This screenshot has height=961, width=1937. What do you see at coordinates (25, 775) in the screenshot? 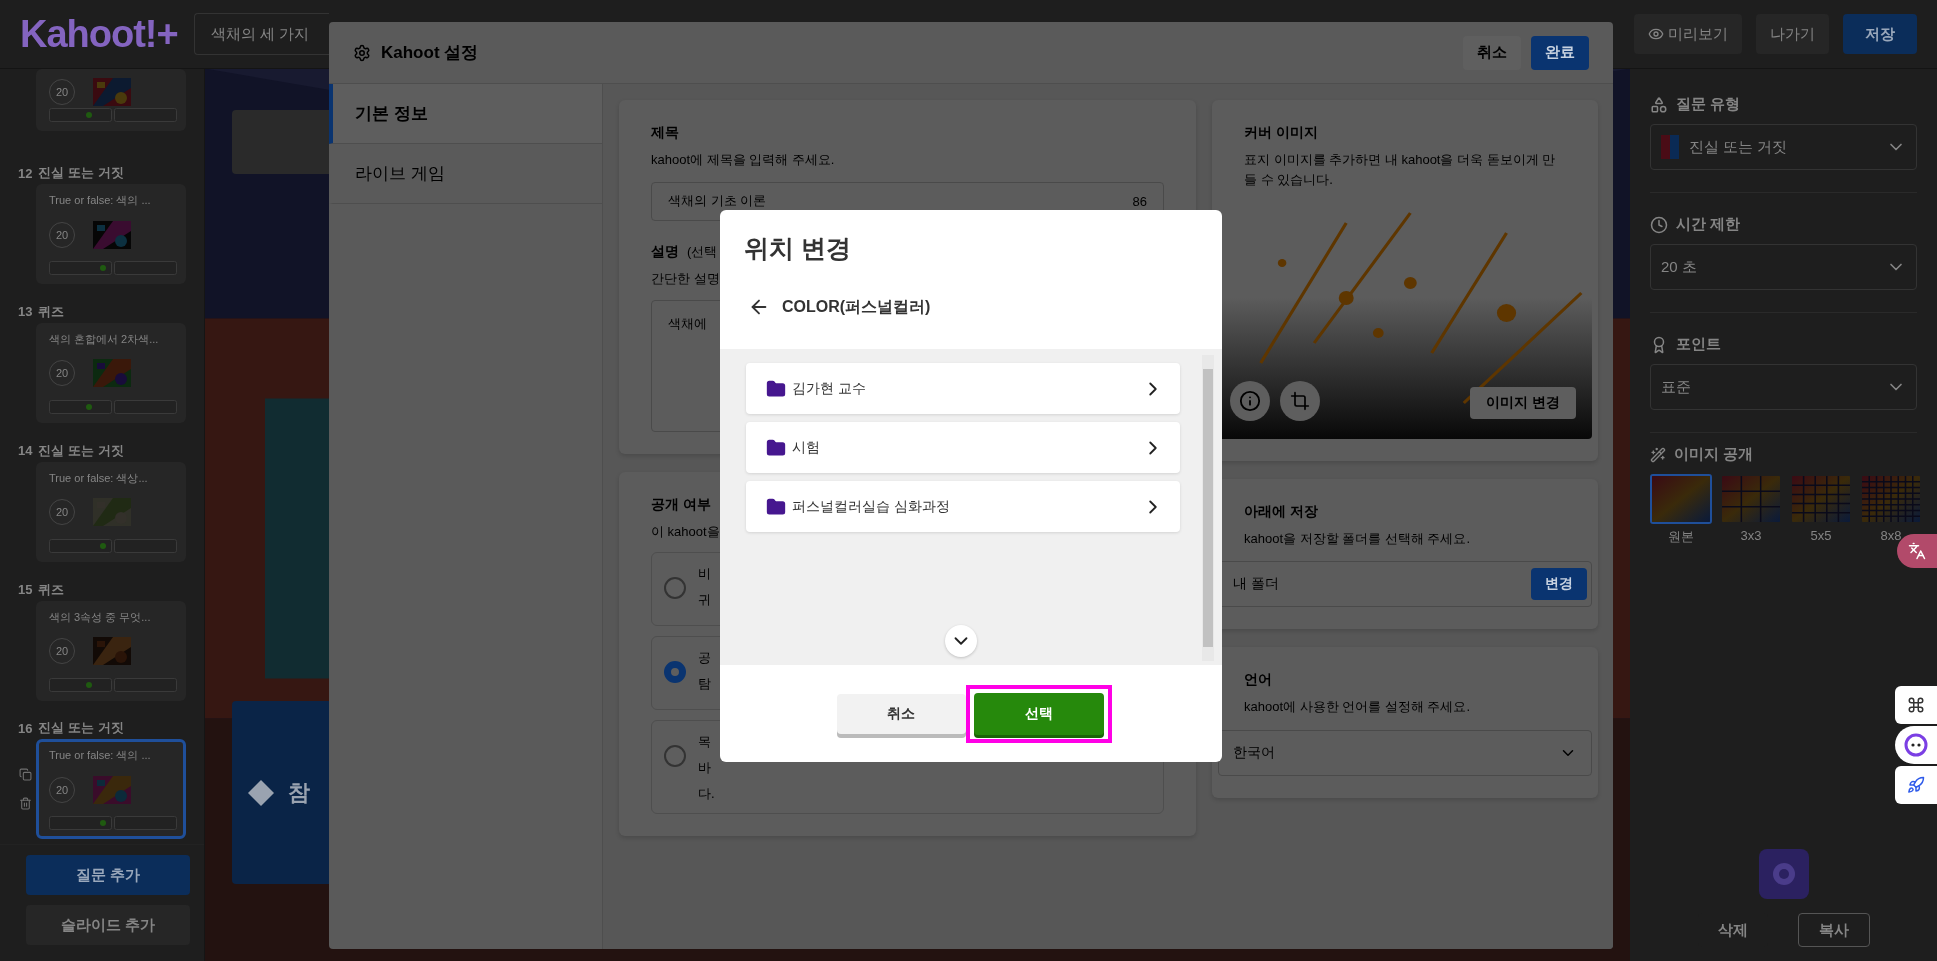
I see `duplicate-icon` at bounding box center [25, 775].